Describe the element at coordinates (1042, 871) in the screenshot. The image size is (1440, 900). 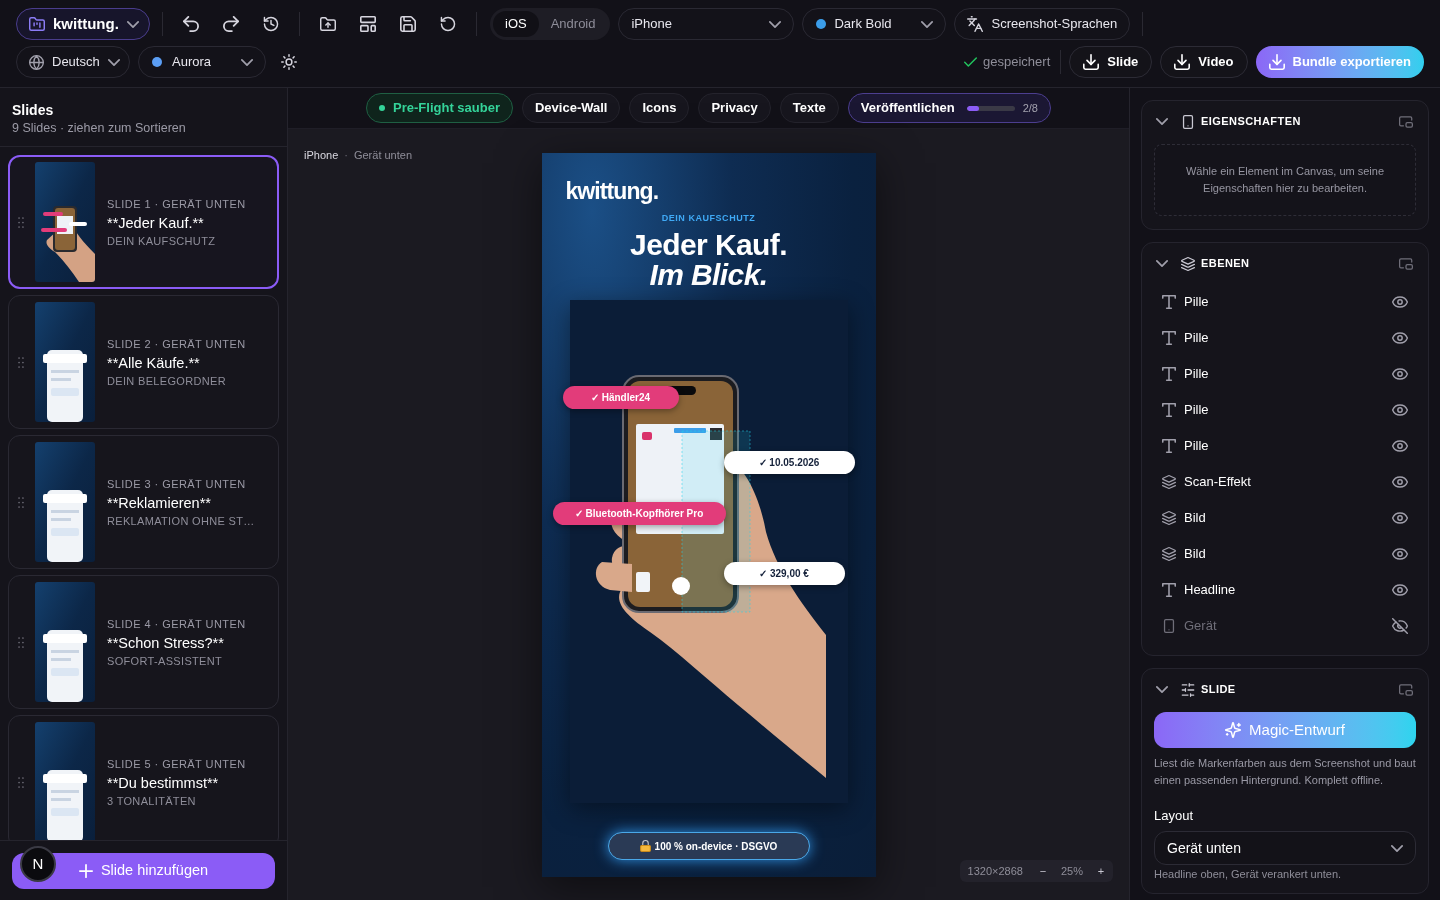
I see `zoom-out-button: −` at that location.